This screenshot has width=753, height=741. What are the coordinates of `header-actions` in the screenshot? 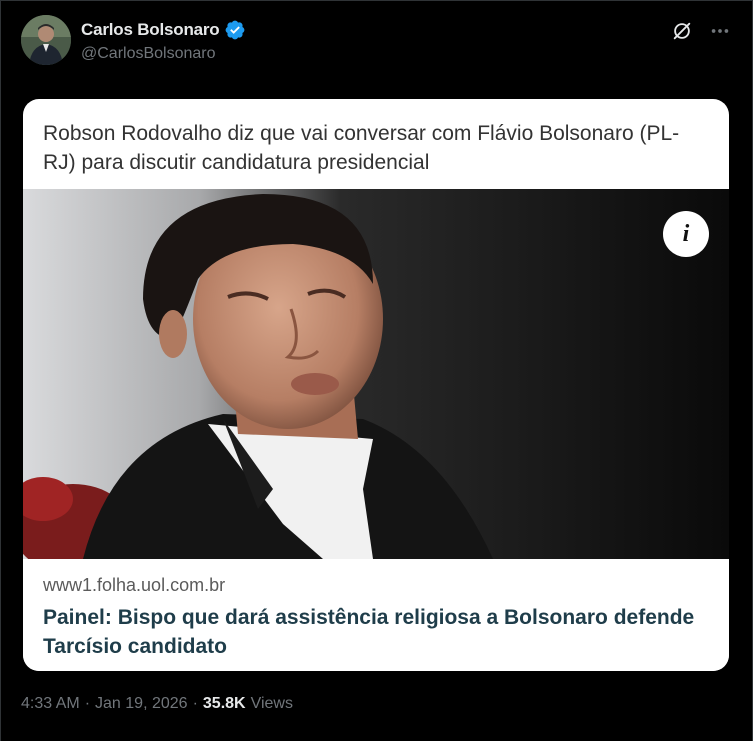 It's located at (701, 31).